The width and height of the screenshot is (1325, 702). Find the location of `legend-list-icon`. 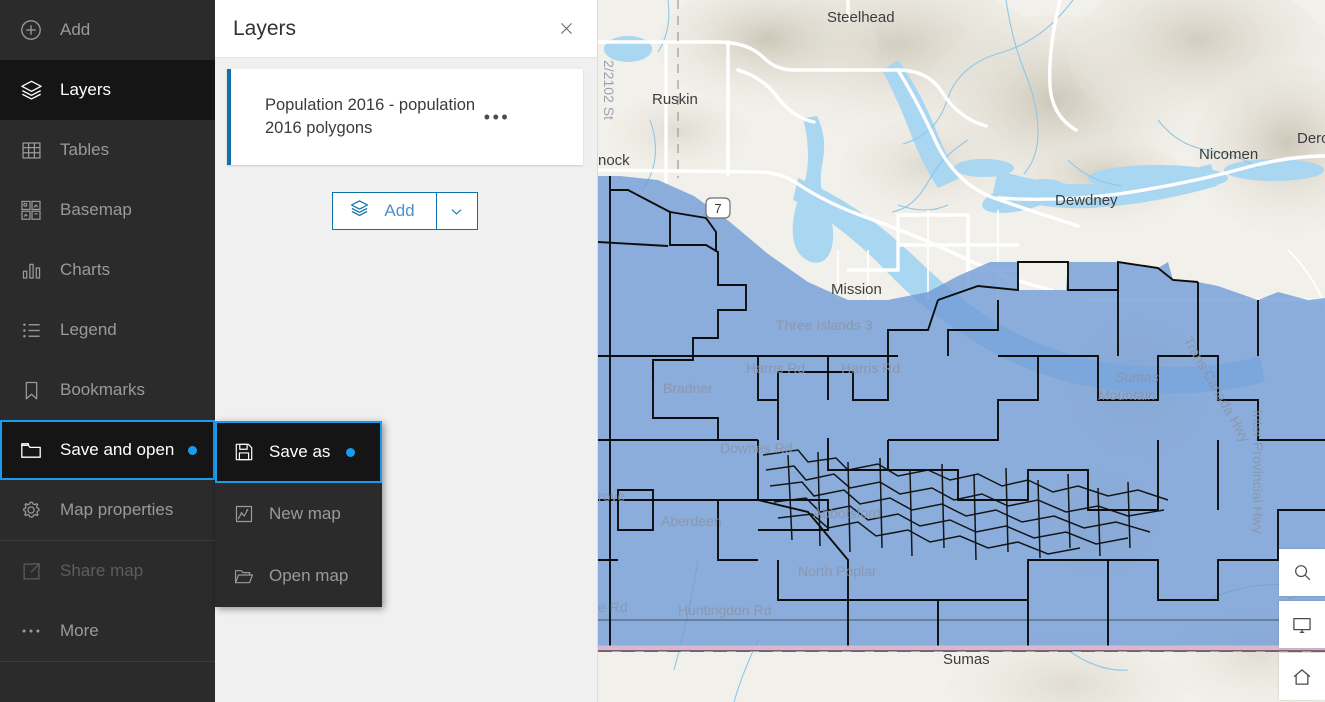

legend-list-icon is located at coordinates (31, 330).